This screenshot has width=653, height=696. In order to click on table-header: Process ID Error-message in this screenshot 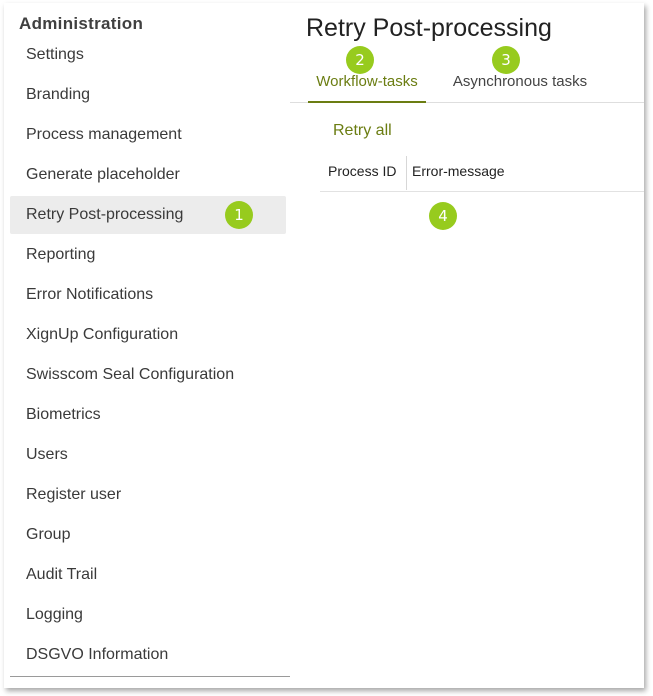, I will do `click(482, 173)`.